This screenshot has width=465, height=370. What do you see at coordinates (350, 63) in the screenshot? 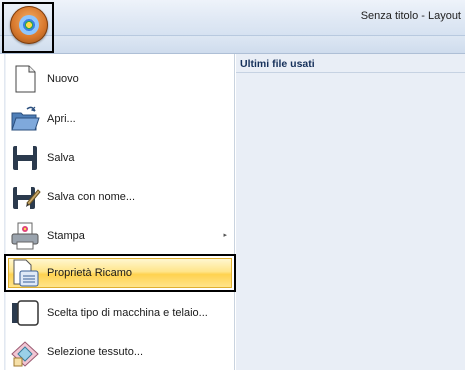
I see `recent-files-header: Ultimi file usati` at bounding box center [350, 63].